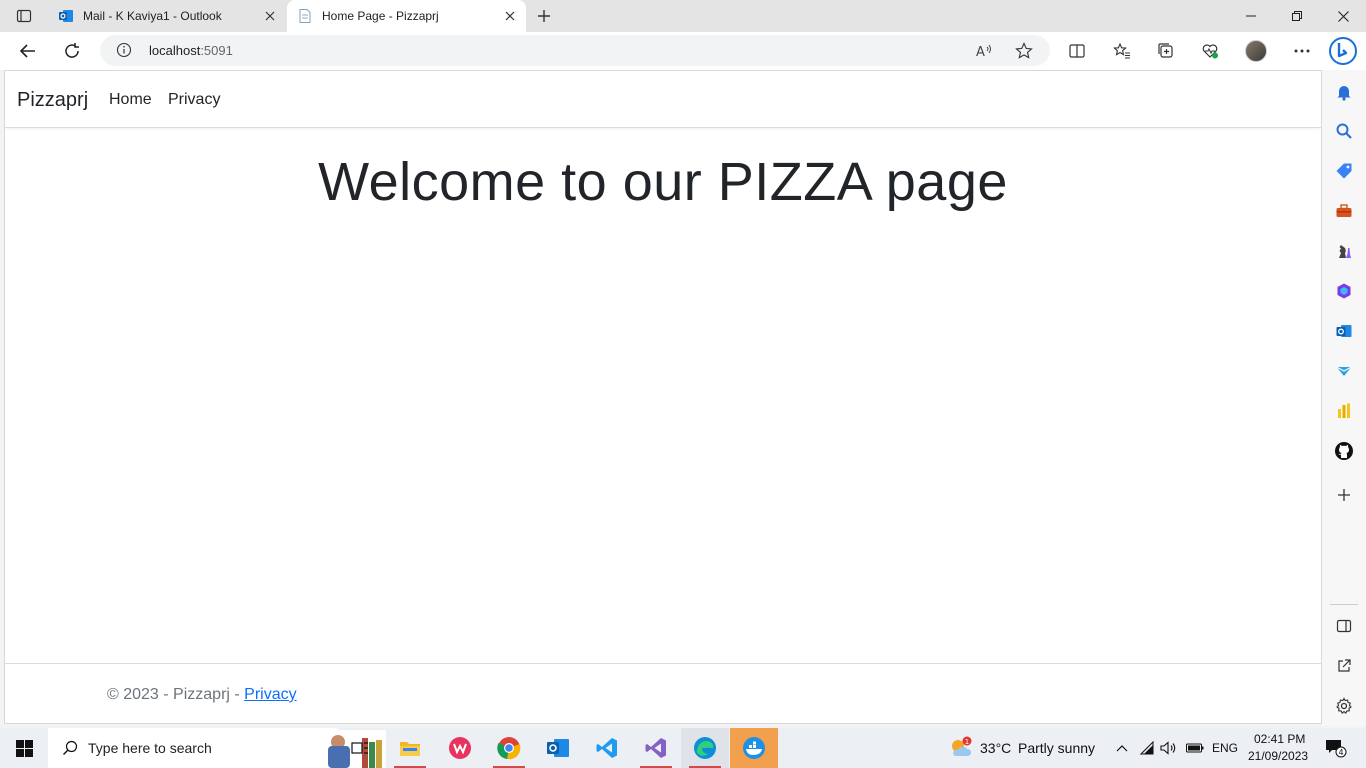 This screenshot has height=768, width=1366. Describe the element at coordinates (1344, 626) in the screenshot. I see `hide-sidebar-button` at that location.